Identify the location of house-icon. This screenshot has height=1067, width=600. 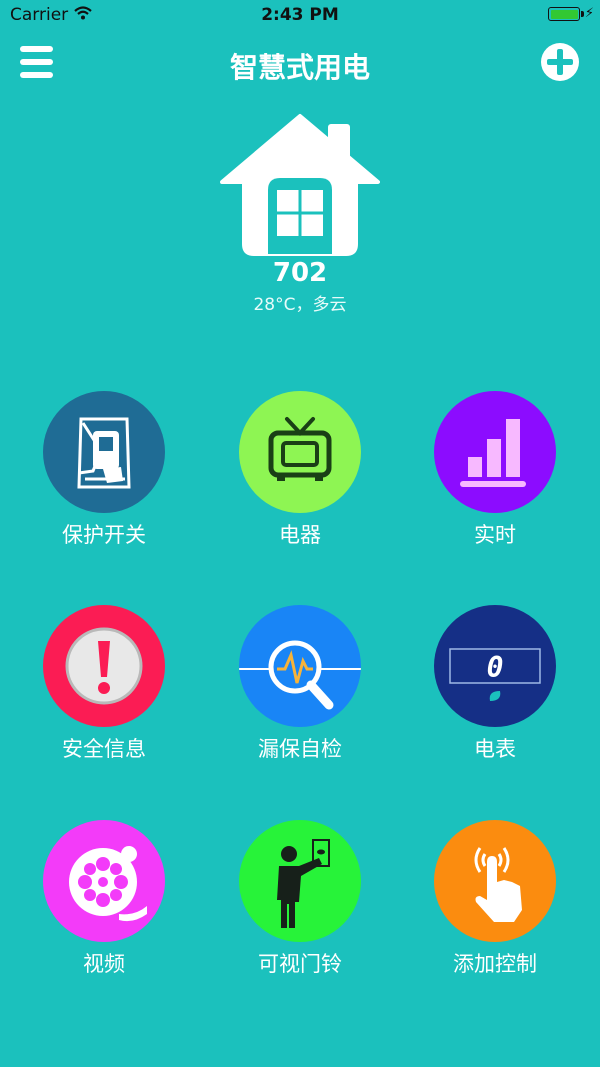
(300, 184).